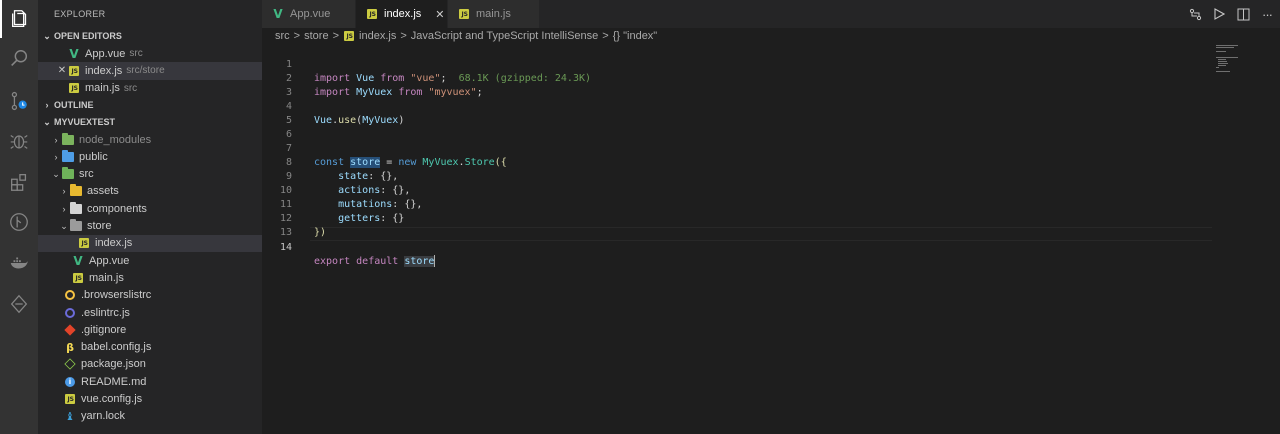  Describe the element at coordinates (70, 330) in the screenshot. I see `git-icon` at that location.